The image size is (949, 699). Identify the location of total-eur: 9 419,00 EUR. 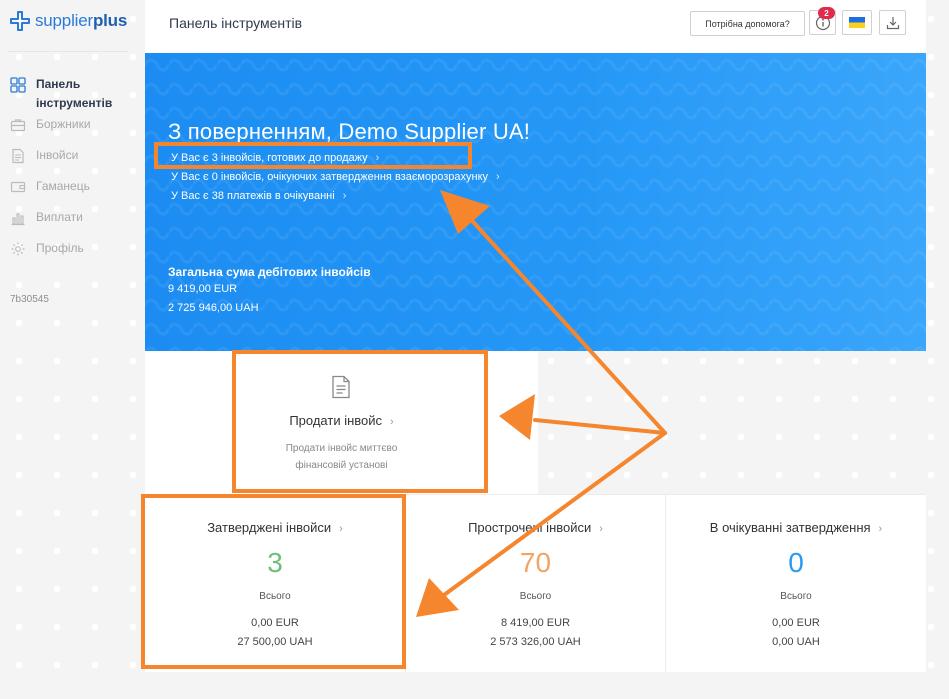
(203, 289).